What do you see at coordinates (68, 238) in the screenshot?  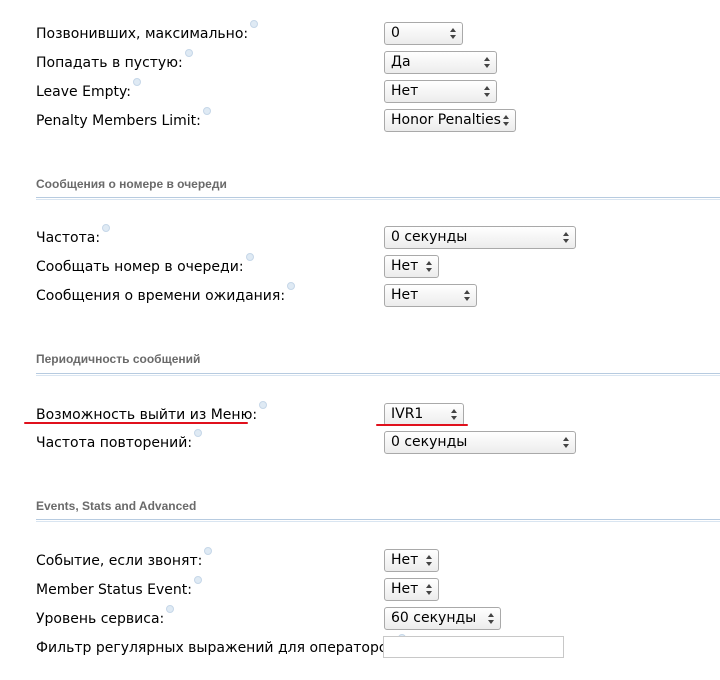 I see `announce-frequency-label: Частота:` at bounding box center [68, 238].